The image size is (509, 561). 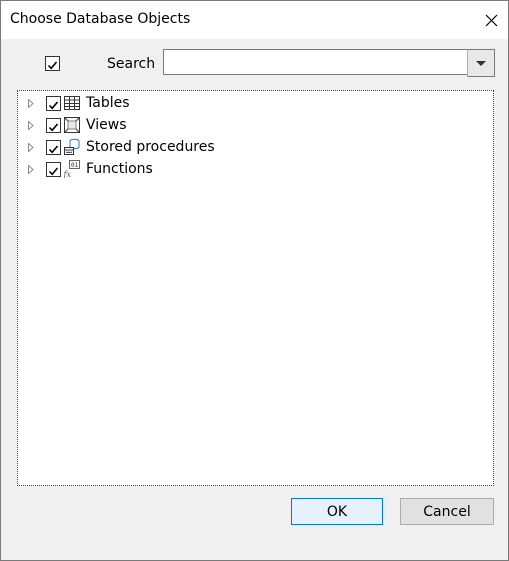 I want to click on search-label: Search, so click(x=131, y=64).